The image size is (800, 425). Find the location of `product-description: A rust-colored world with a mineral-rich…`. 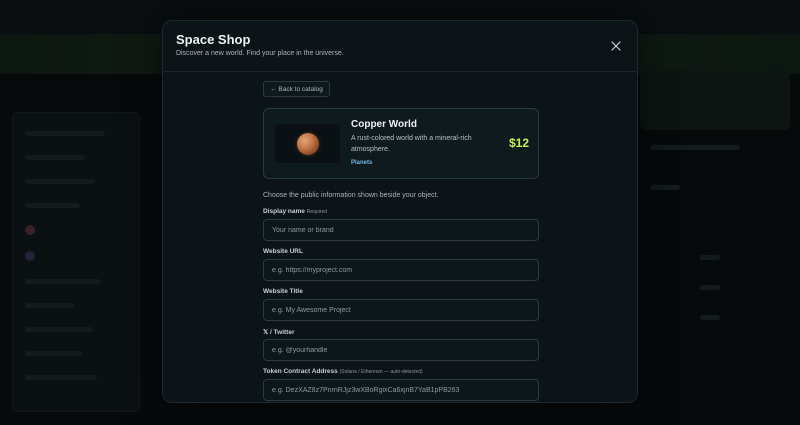

product-description: A rust-colored world with a mineral-rich… is located at coordinates (411, 144).